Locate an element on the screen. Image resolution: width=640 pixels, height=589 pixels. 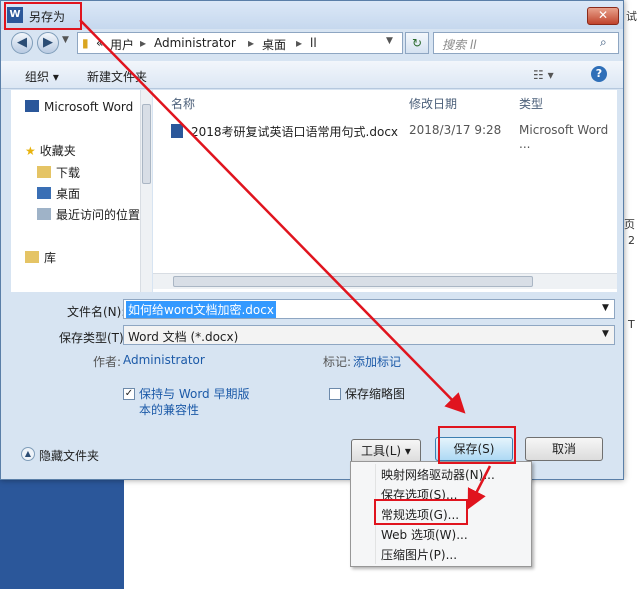
arrow-to-general-options is located at coordinates (479, 487).